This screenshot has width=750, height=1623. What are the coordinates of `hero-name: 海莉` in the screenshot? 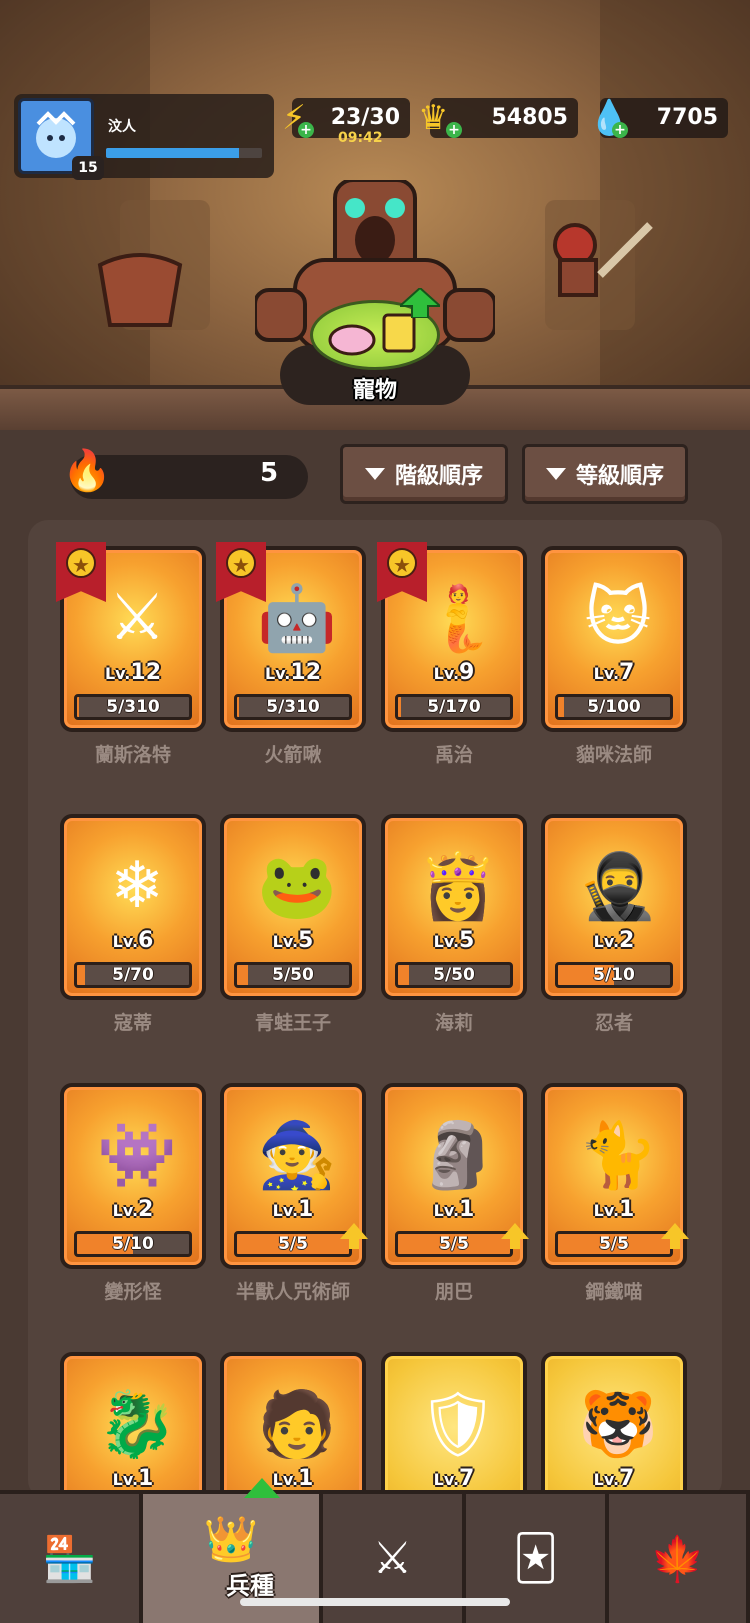 It's located at (453, 1023).